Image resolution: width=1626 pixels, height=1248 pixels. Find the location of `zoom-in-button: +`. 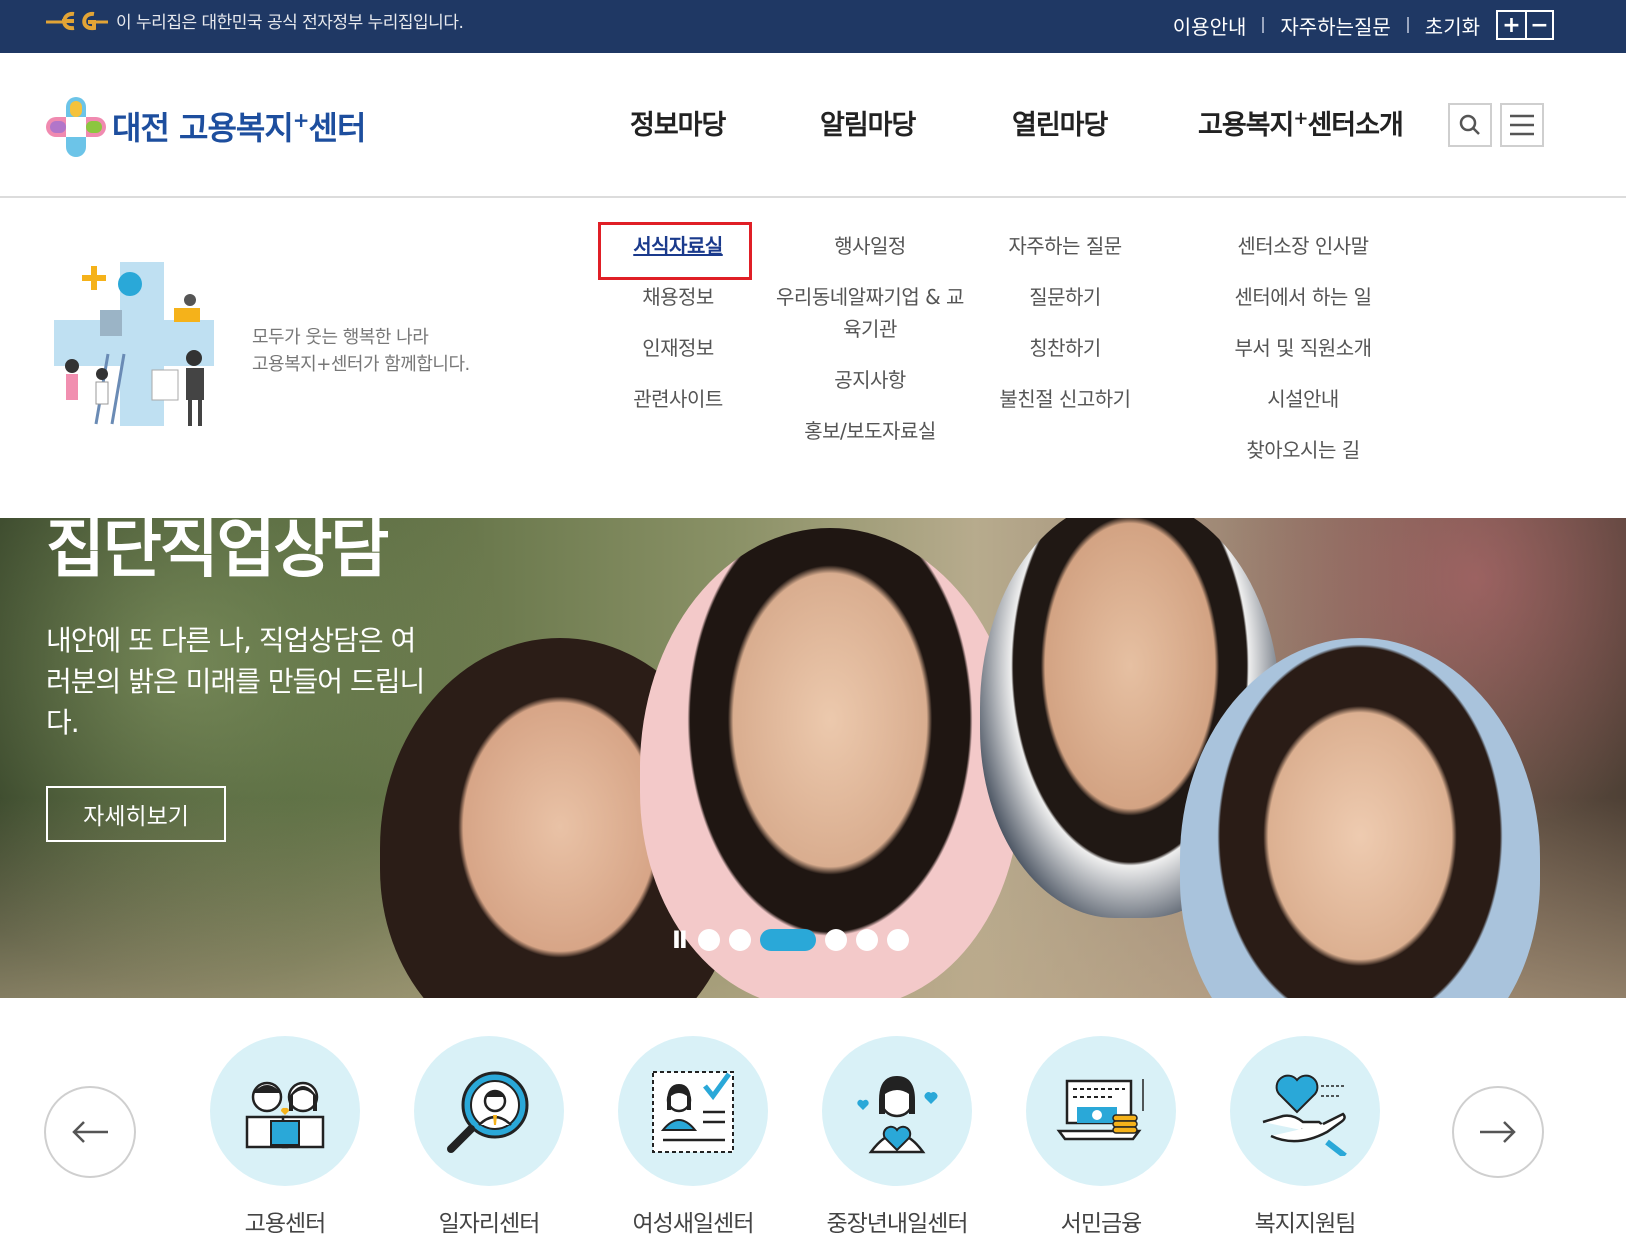

zoom-in-button: + is located at coordinates (1511, 25).